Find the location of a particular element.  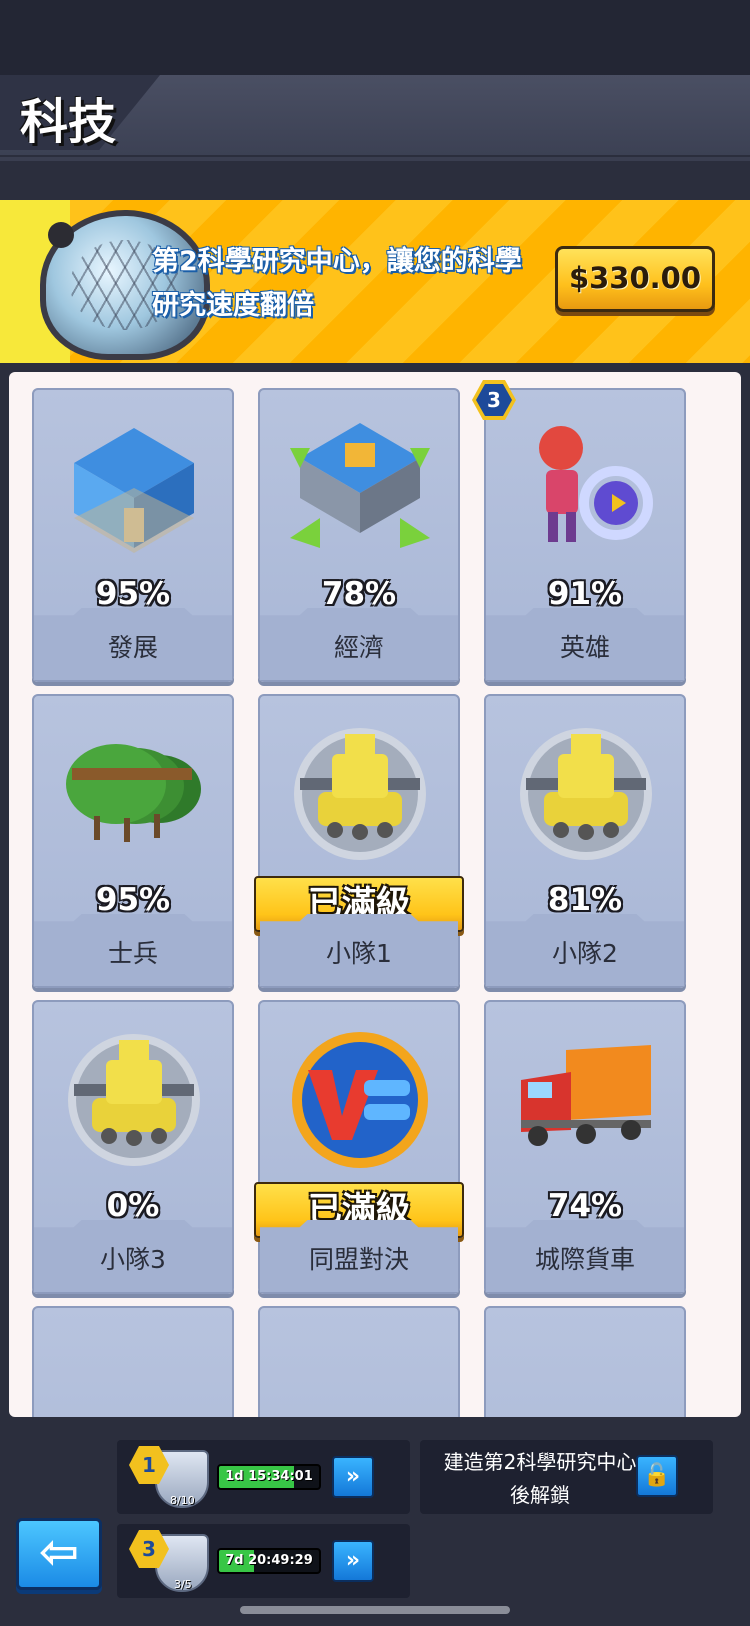

queue-count: 8/10 is located at coordinates (182, 1500).